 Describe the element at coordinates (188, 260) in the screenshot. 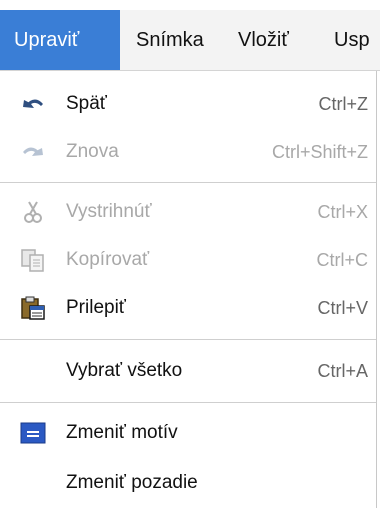

I see `menu-item-copy: Kopírovať Ctrl+C` at that location.